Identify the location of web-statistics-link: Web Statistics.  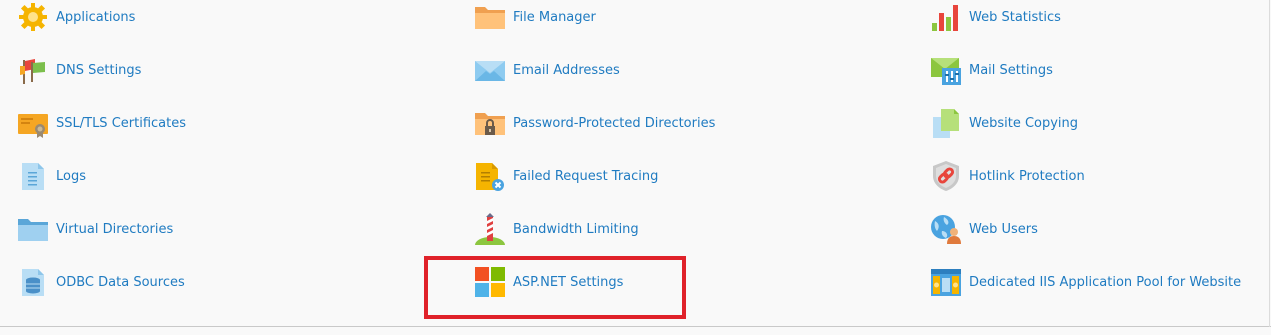
(995, 18).